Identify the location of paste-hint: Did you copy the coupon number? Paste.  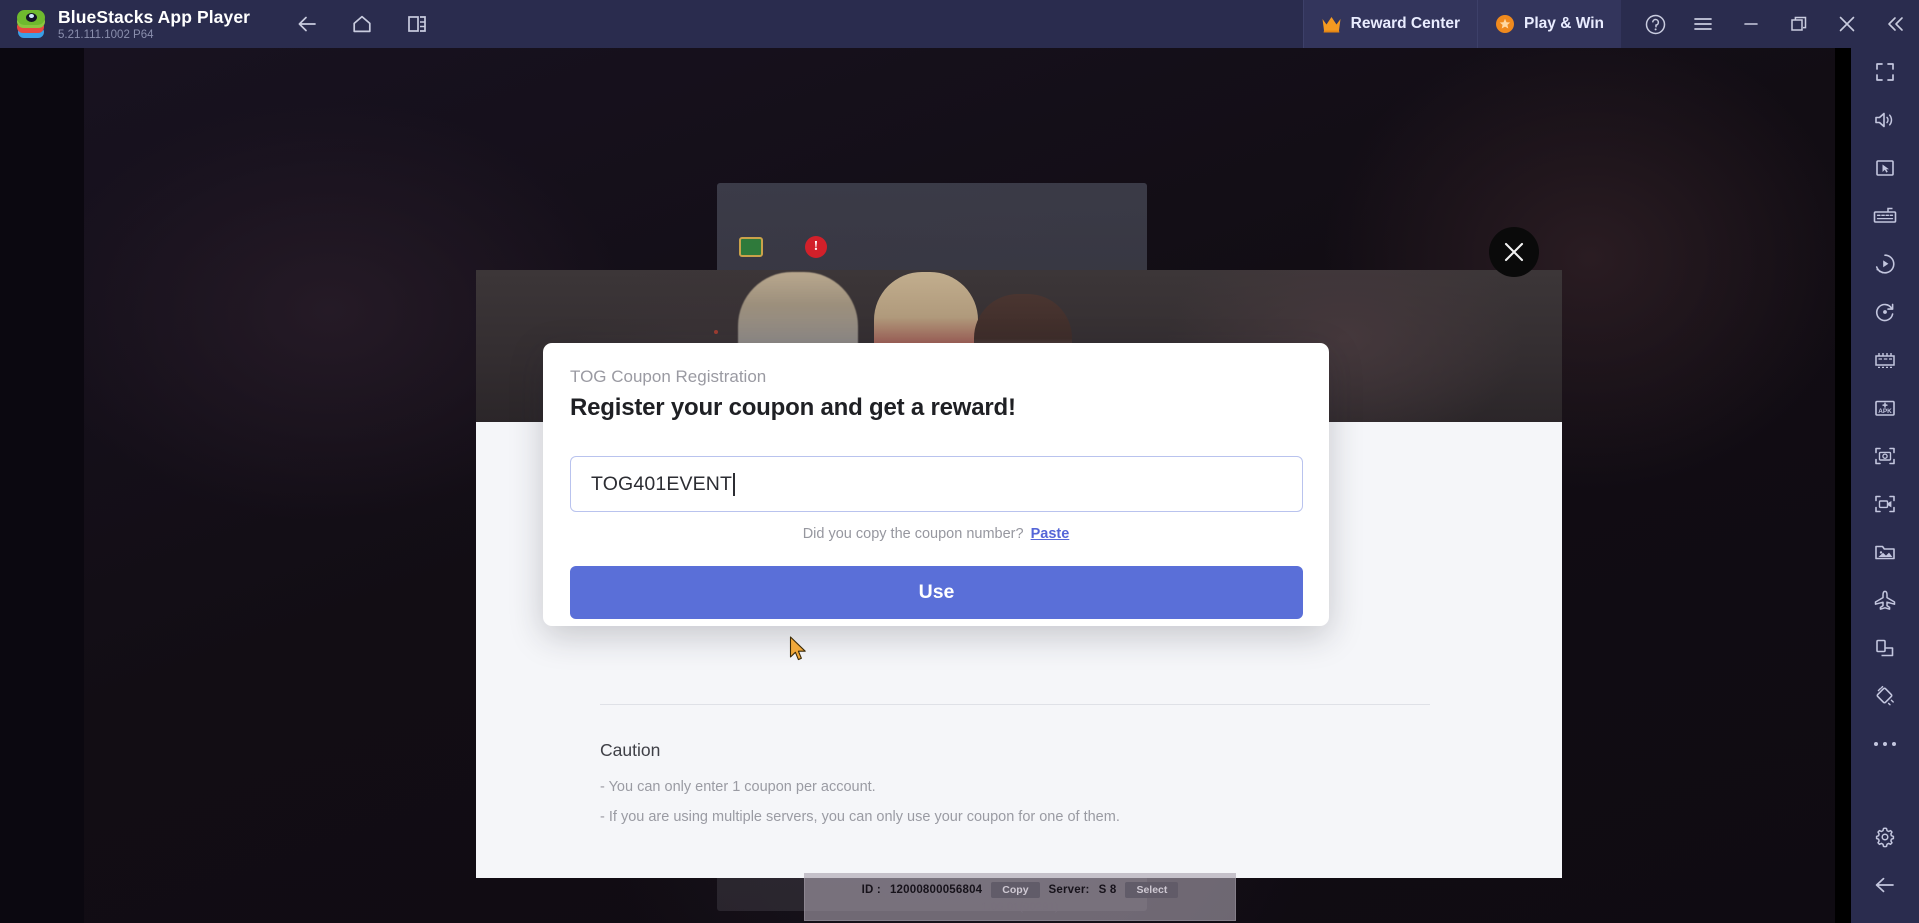
(936, 534).